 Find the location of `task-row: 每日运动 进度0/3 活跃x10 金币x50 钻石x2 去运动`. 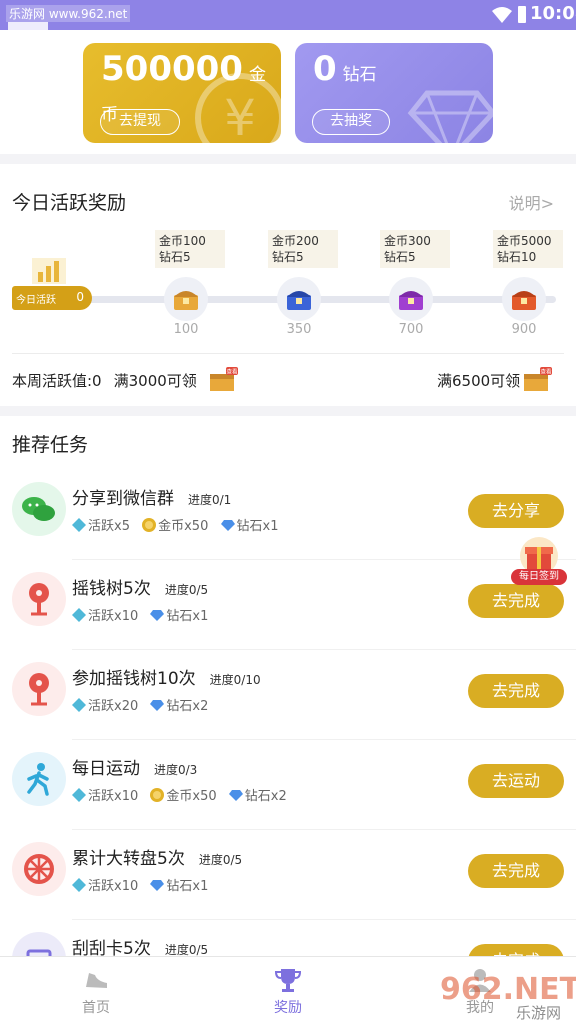

task-row: 每日运动 进度0/3 活跃x10 金币x50 钻石x2 去运动 is located at coordinates (288, 785).